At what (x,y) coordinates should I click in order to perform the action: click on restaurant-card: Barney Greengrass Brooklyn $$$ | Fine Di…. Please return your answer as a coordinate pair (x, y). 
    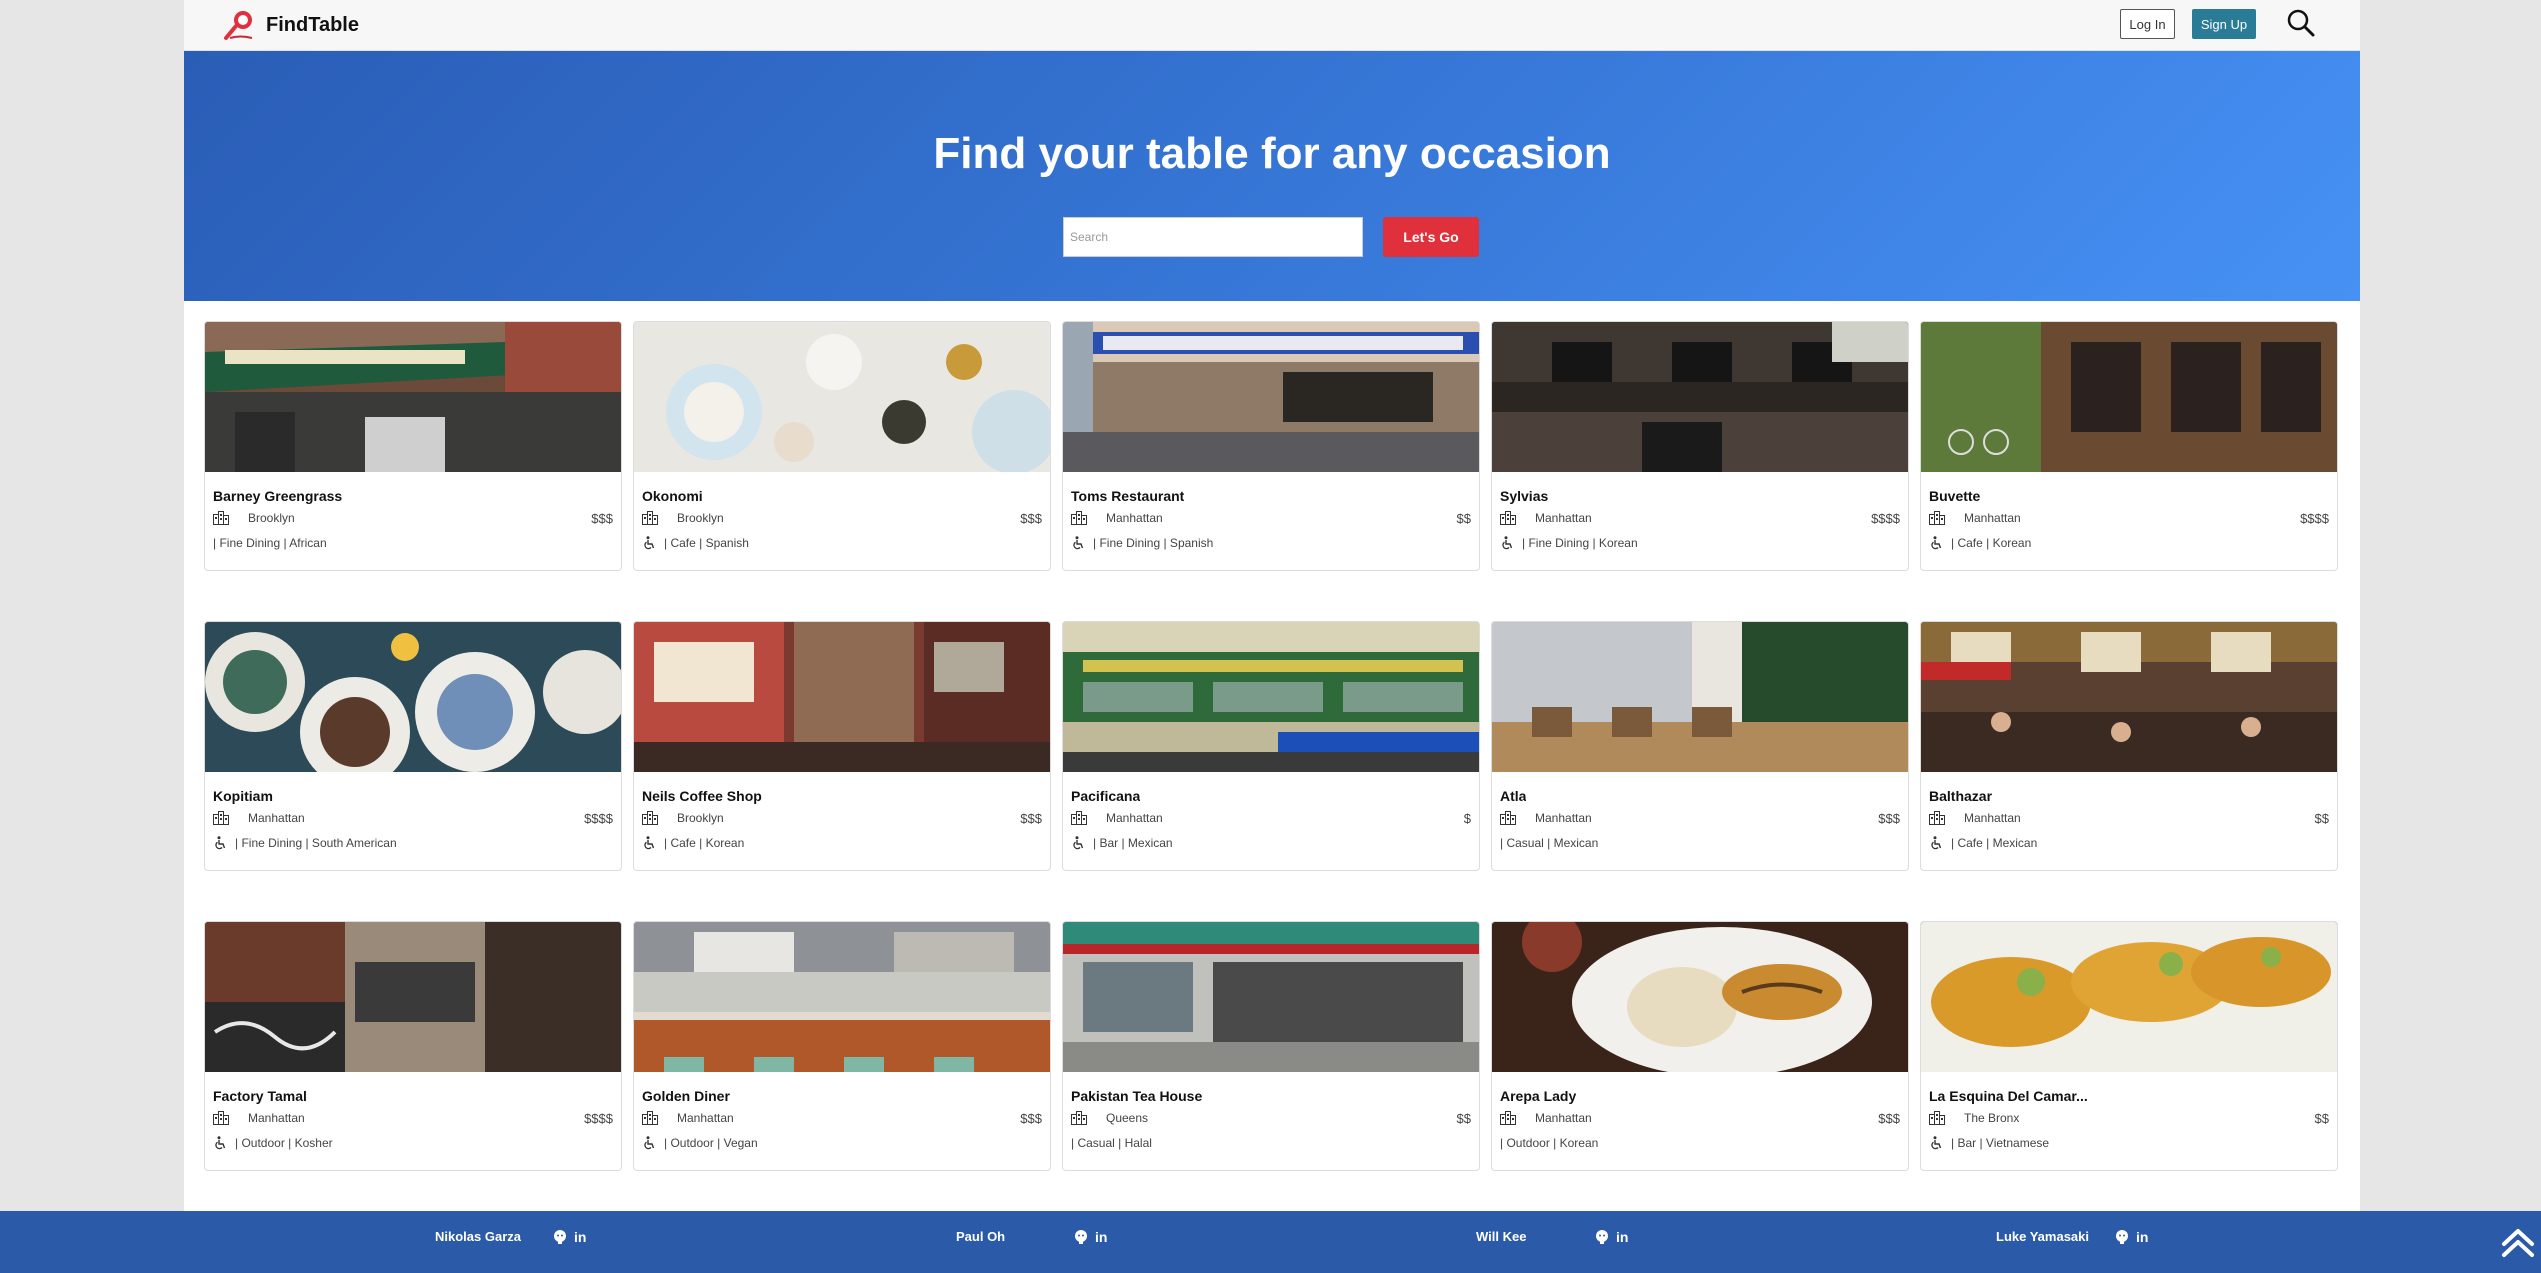
    Looking at the image, I should click on (413, 446).